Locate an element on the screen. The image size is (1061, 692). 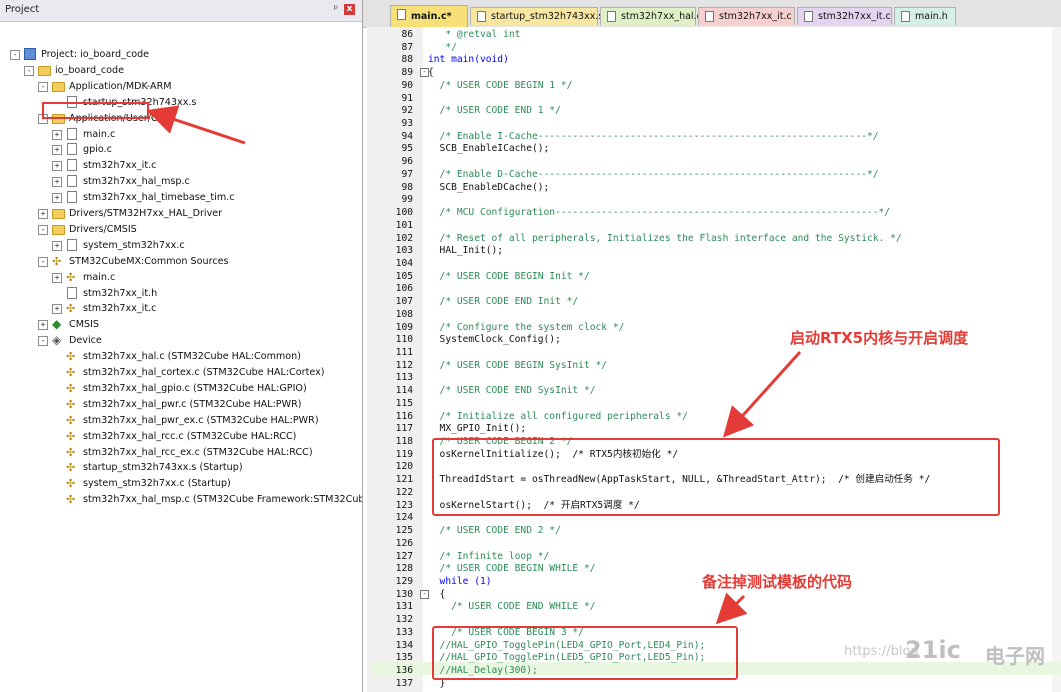
vertical-scrollbar is located at coordinates (1056, 359).